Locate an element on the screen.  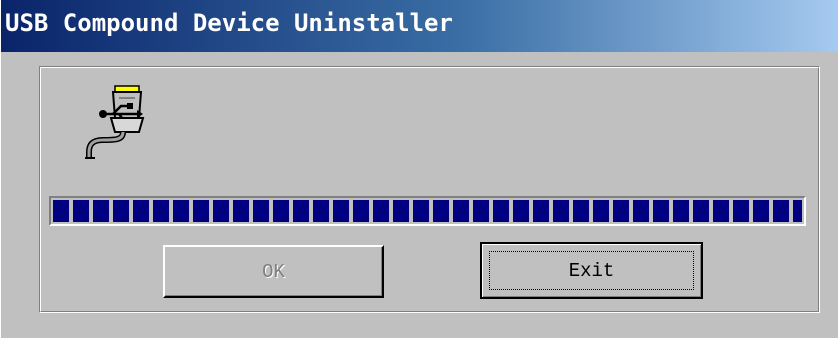
ok-button-label: OK is located at coordinates (273, 271).